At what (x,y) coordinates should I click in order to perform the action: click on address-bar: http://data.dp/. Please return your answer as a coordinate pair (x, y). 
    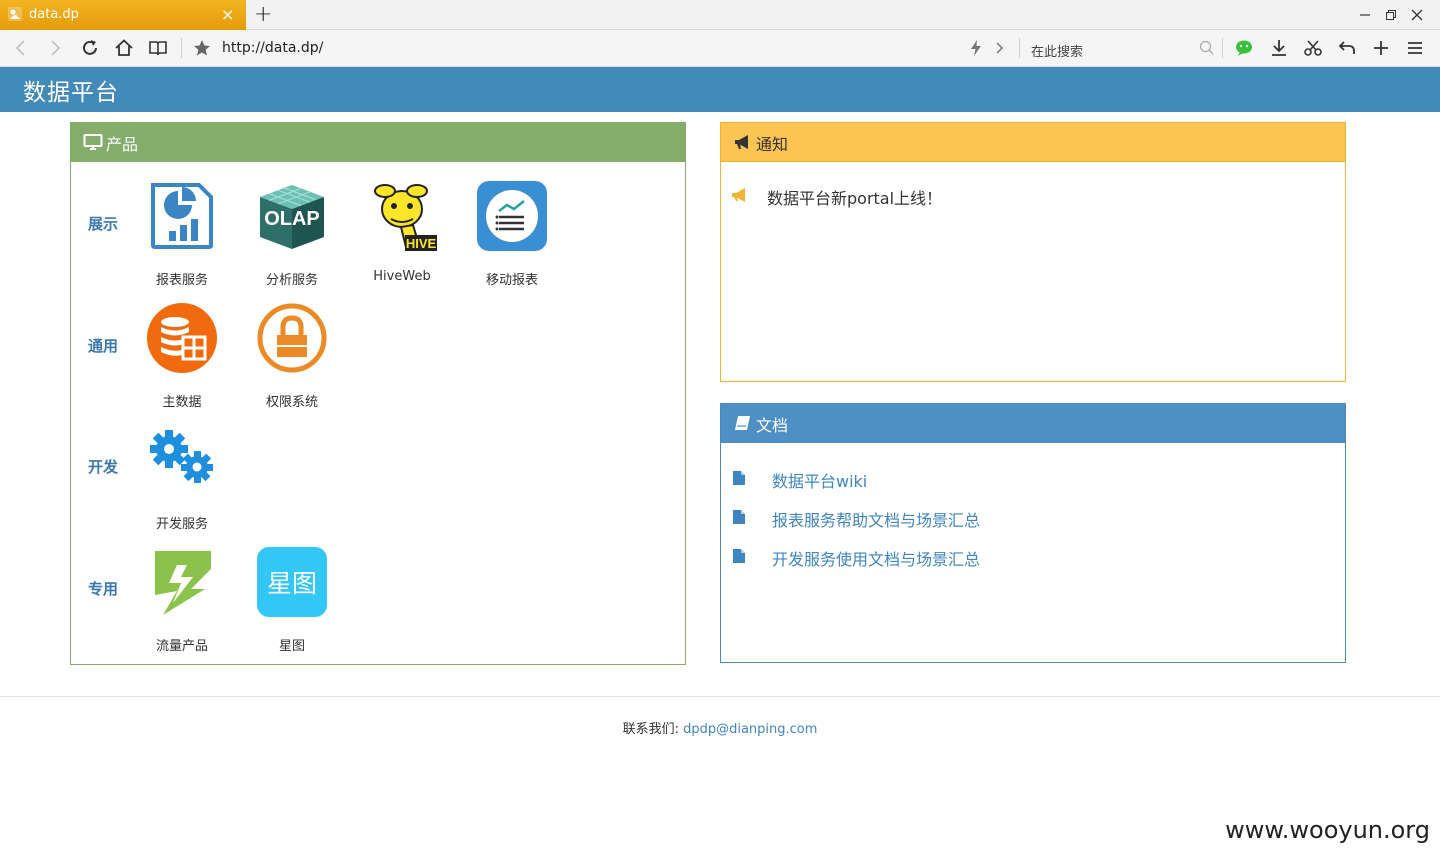
    Looking at the image, I should click on (272, 48).